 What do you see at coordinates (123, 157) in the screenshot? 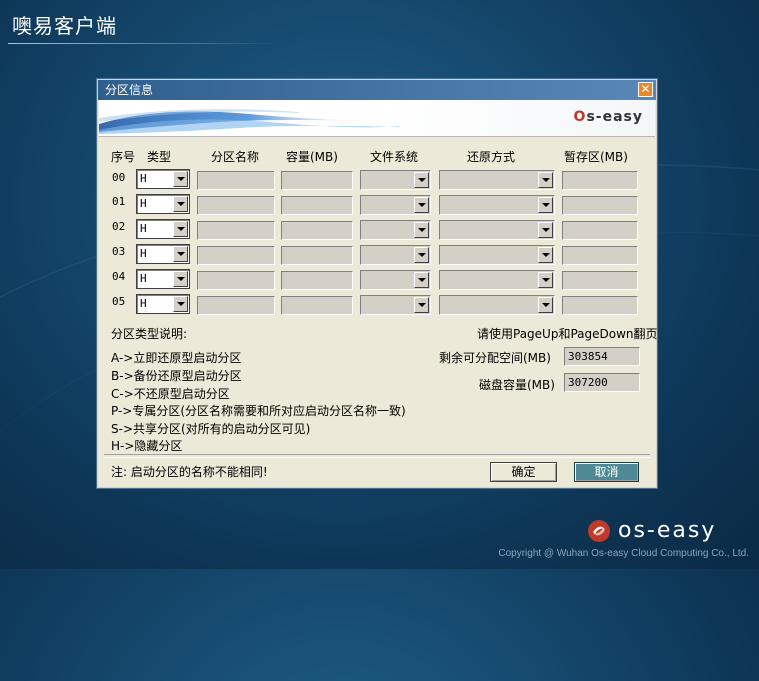
I see `header-index: 序号` at bounding box center [123, 157].